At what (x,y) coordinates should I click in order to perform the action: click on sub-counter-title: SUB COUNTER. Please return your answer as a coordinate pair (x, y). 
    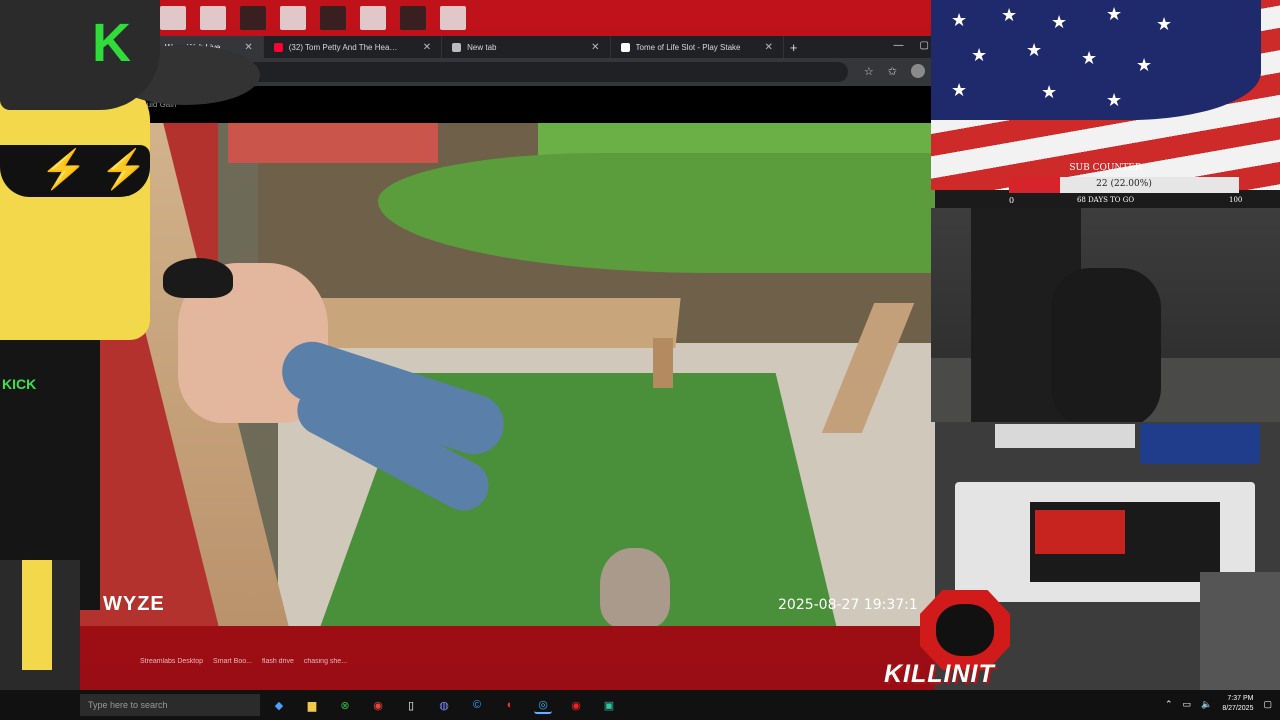
    Looking at the image, I should click on (1105, 168).